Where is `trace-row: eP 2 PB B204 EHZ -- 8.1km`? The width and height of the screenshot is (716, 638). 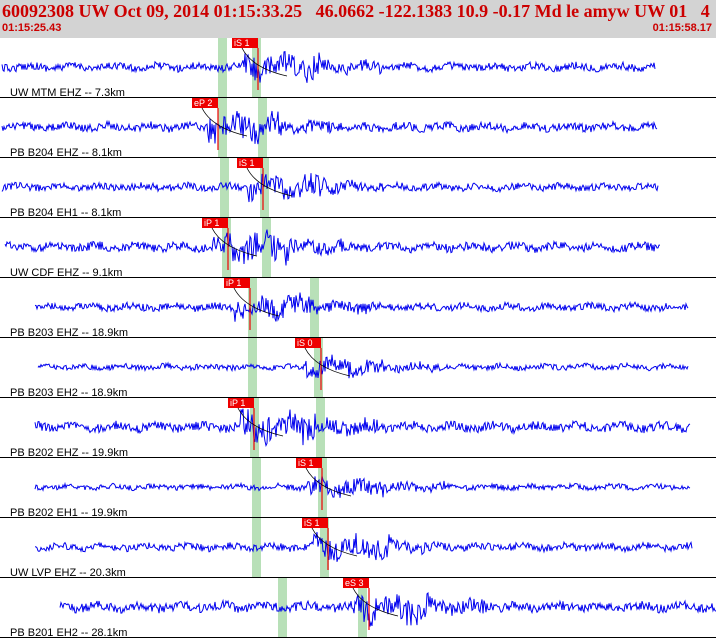 trace-row: eP 2 PB B204 EHZ -- 8.1km is located at coordinates (358, 128).